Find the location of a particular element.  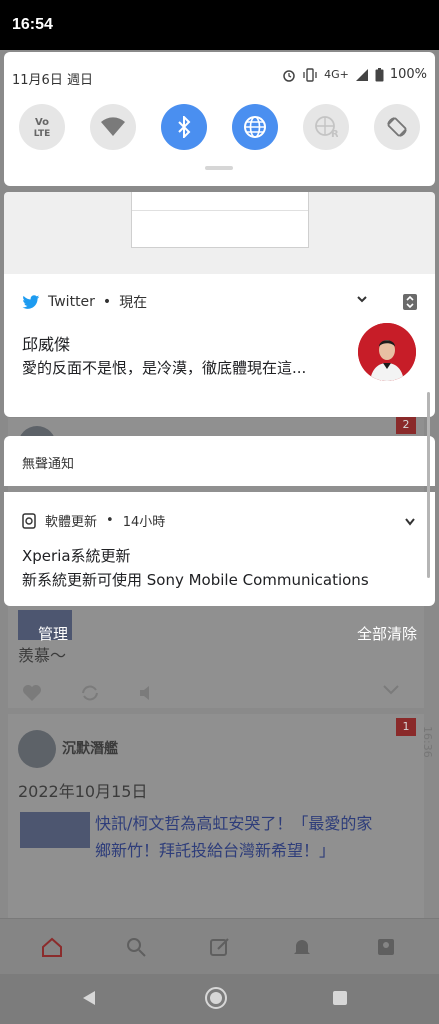

auto-rotate-icon is located at coordinates (397, 127).